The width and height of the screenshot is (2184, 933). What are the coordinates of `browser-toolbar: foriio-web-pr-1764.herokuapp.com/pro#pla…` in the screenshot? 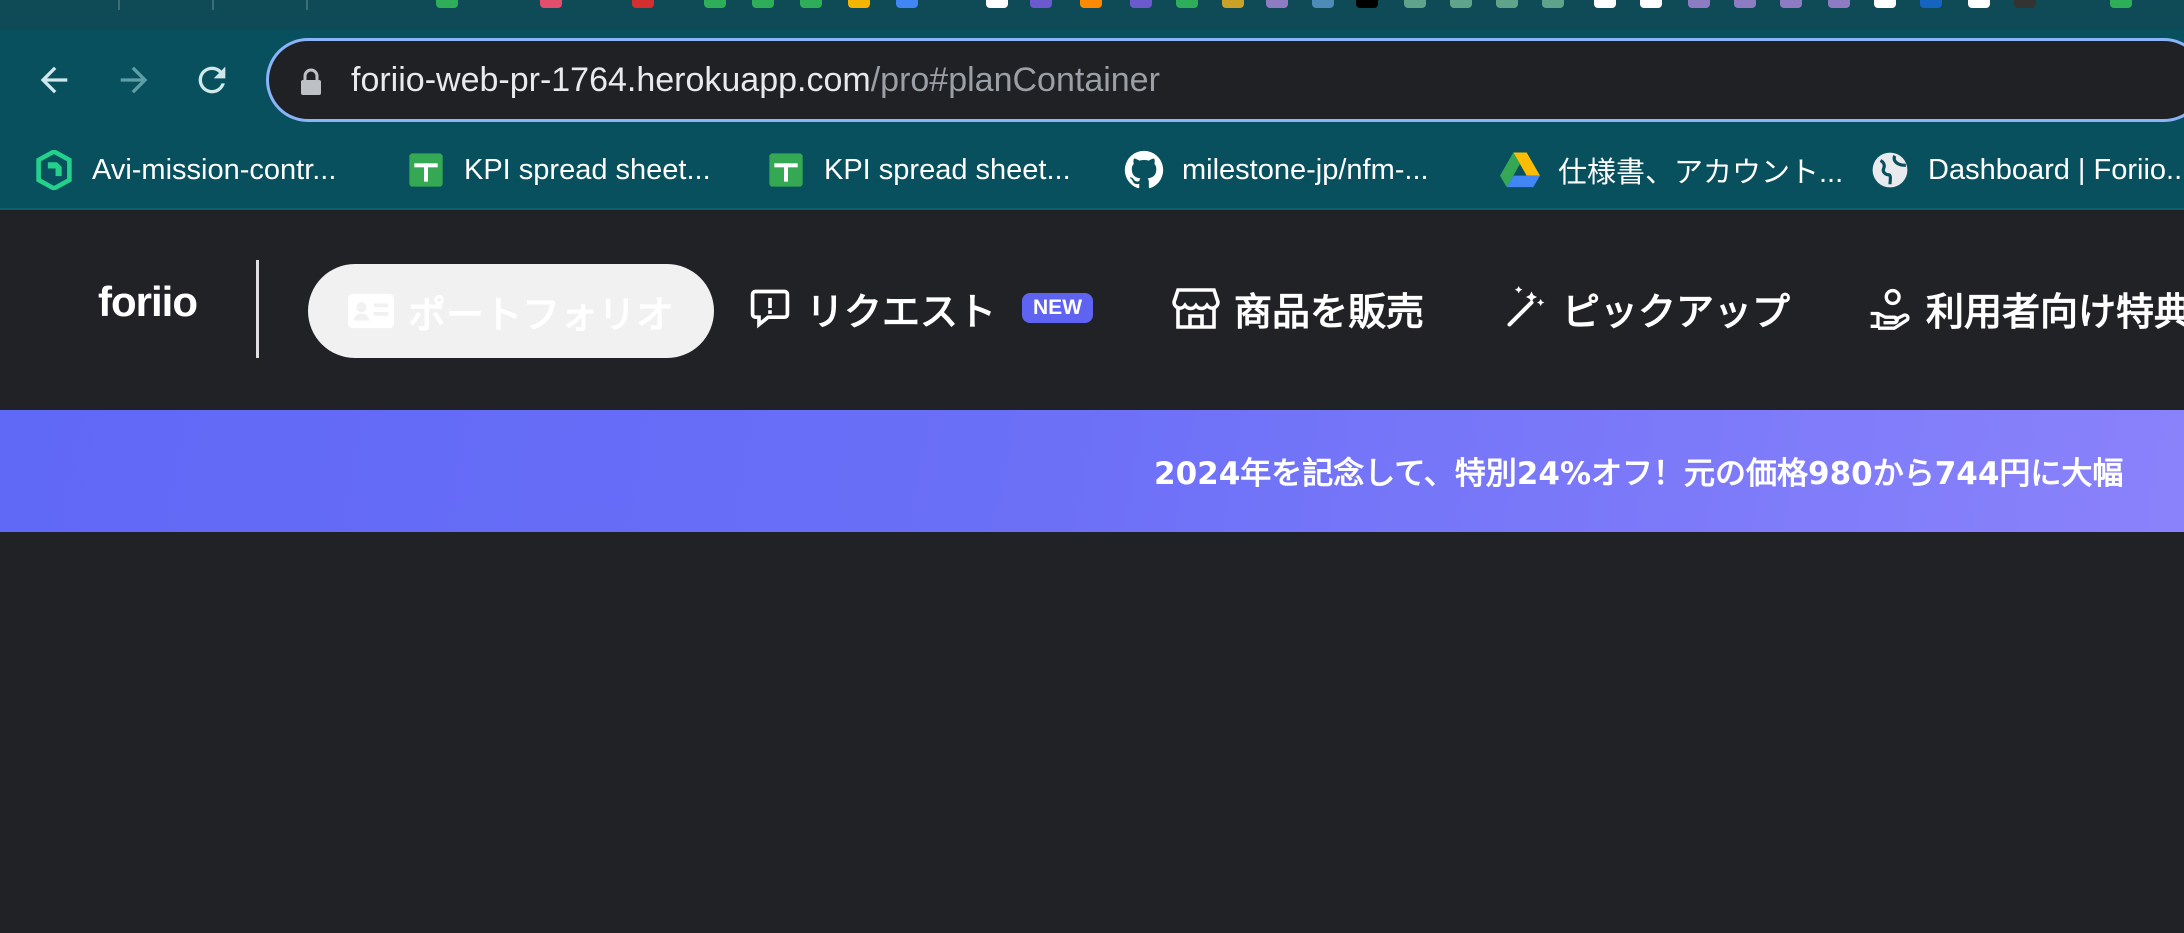 It's located at (1092, 80).